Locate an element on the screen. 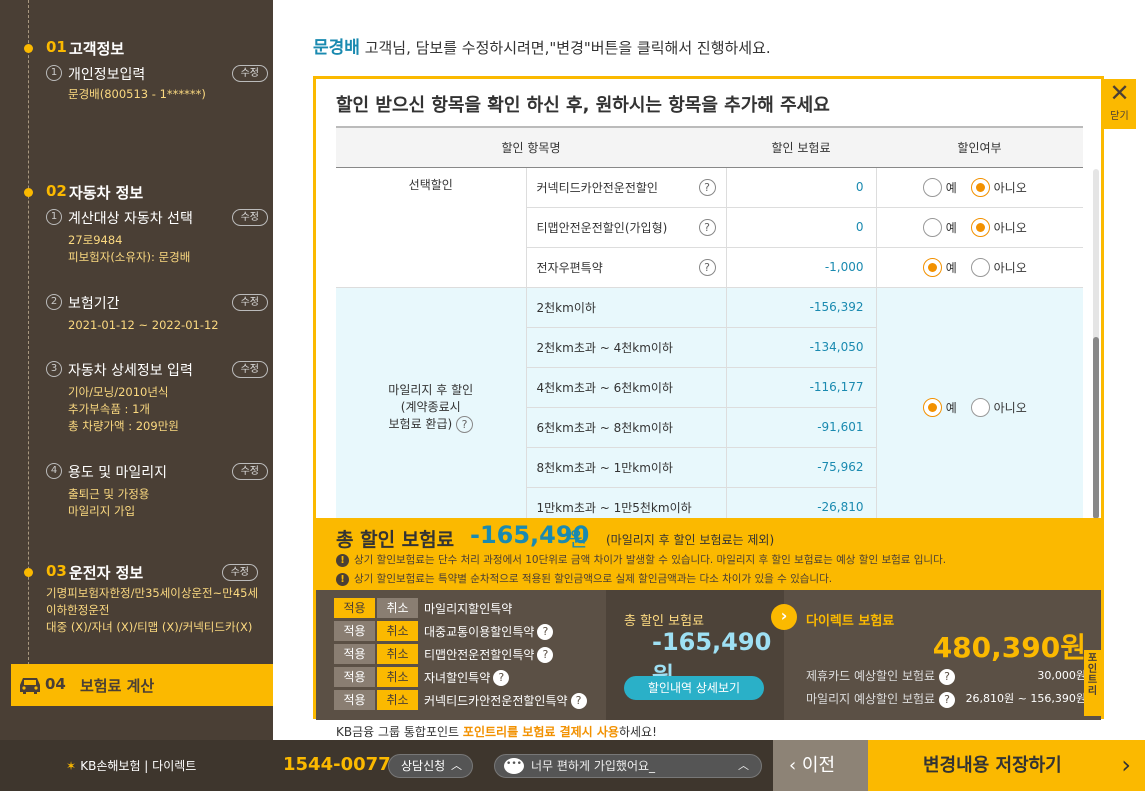 This screenshot has height=791, width=1145. table-scrollbar is located at coordinates (1096, 344).